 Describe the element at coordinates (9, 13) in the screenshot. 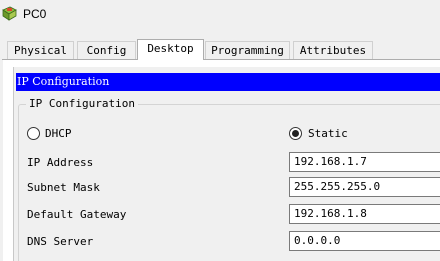

I see `pc-app-icon` at that location.